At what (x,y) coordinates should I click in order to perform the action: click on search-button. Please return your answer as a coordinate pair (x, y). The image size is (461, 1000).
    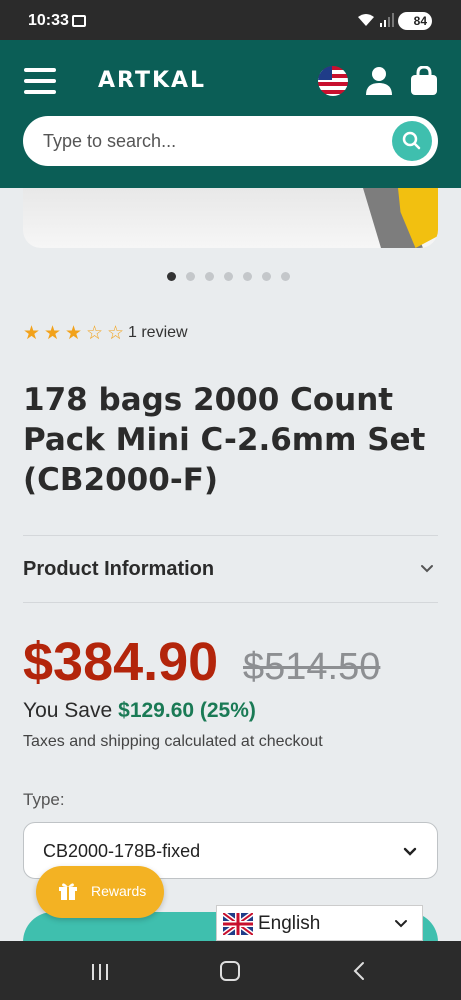
    Looking at the image, I should click on (412, 141).